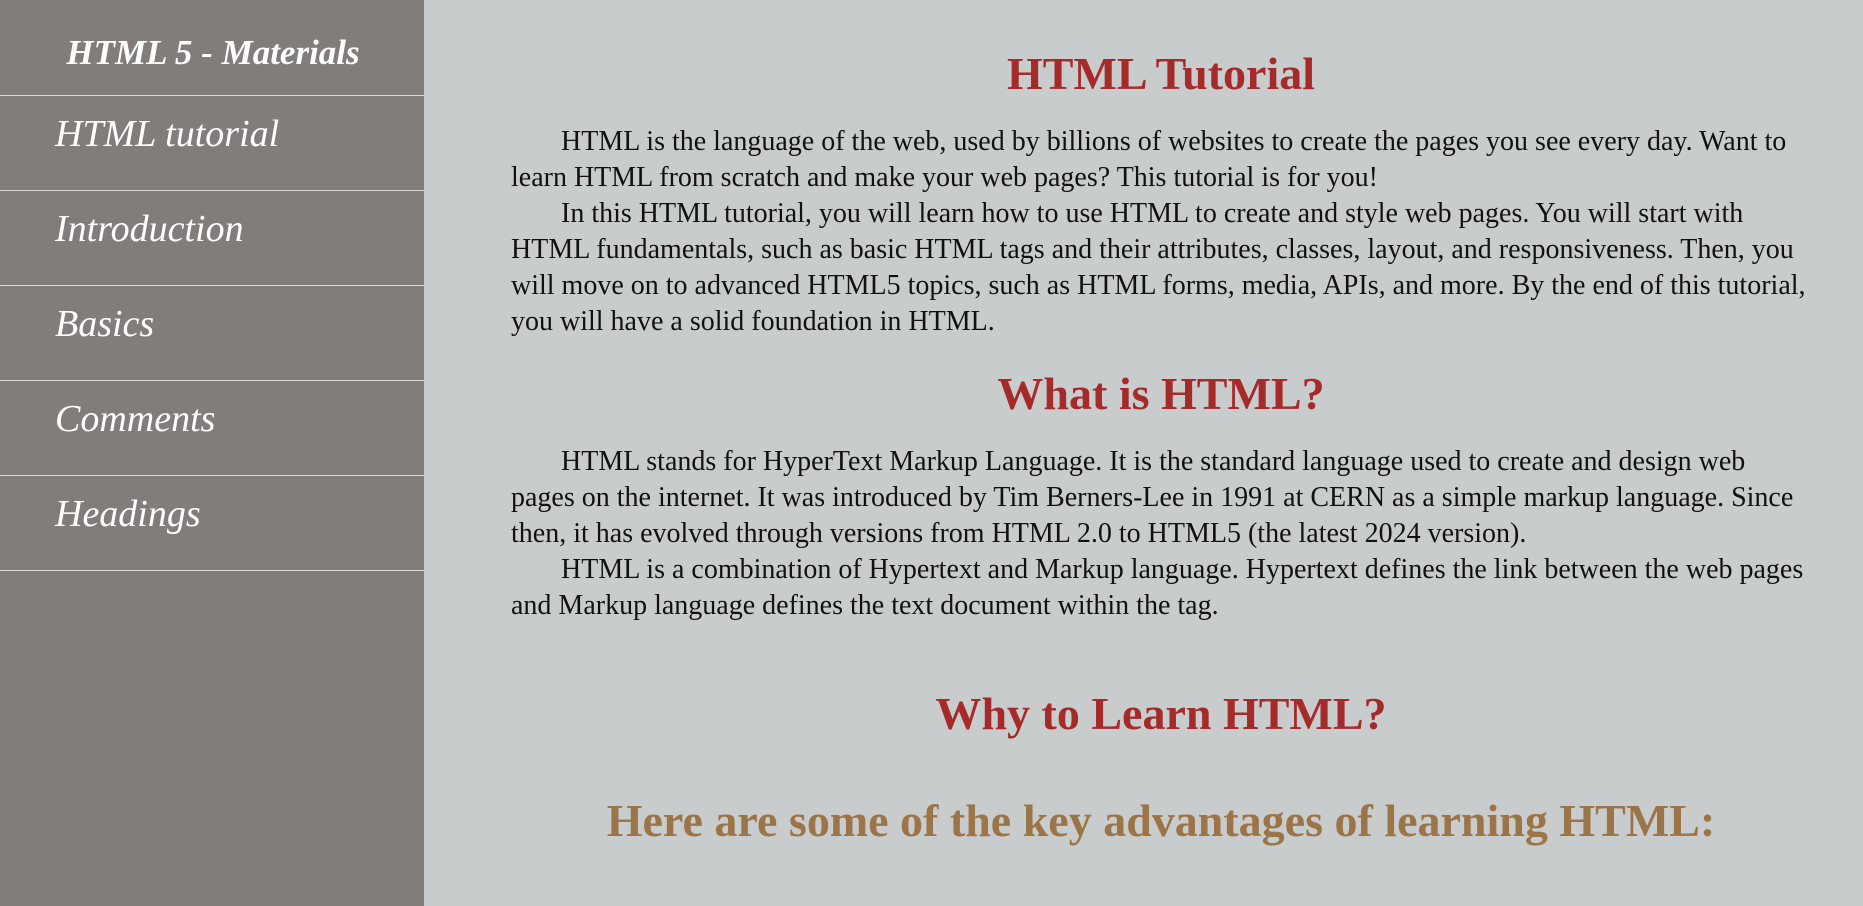  Describe the element at coordinates (1161, 713) in the screenshot. I see `heading-why-learn-html: Why to Learn HTML?` at that location.